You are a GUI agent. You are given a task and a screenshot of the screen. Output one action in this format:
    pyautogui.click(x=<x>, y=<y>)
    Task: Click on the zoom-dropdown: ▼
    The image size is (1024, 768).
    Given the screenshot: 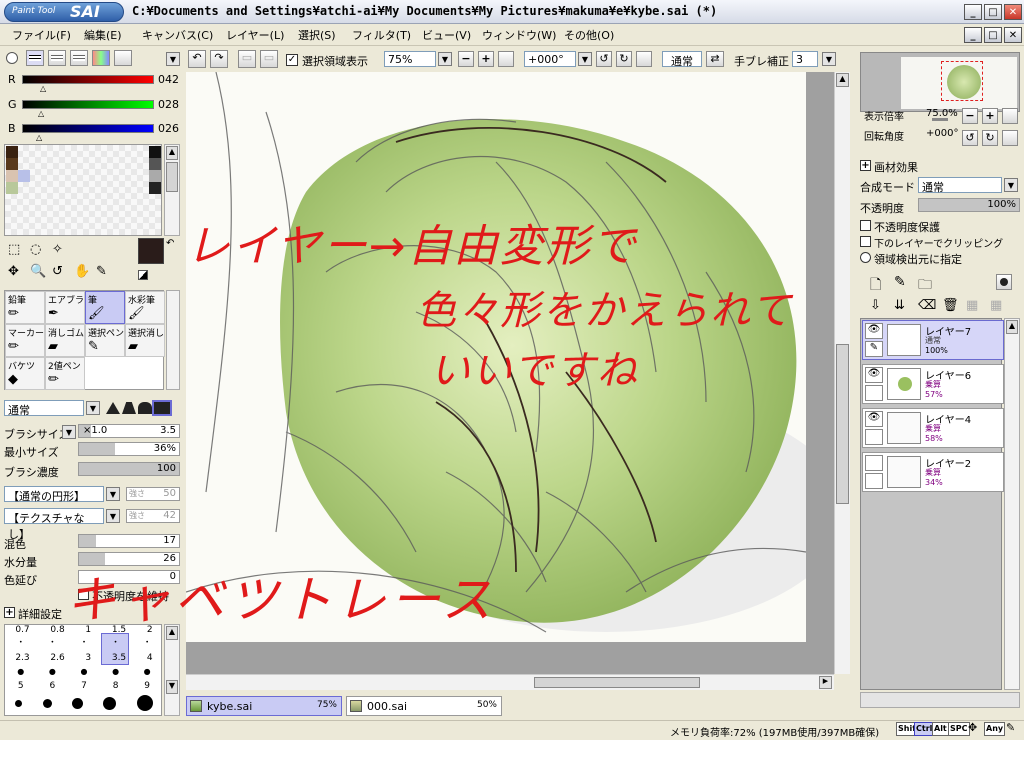 What is the action you would take?
    pyautogui.click(x=445, y=59)
    